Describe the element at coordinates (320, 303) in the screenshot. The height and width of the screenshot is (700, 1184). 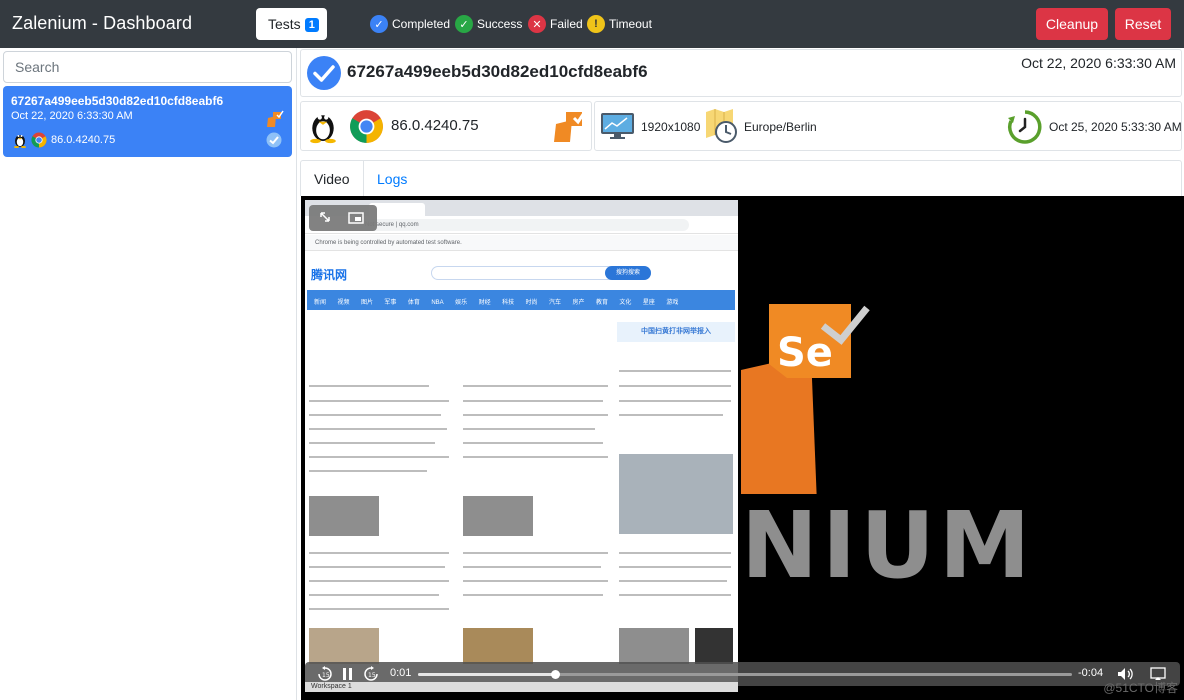
I see `nav-item: 新闻` at that location.